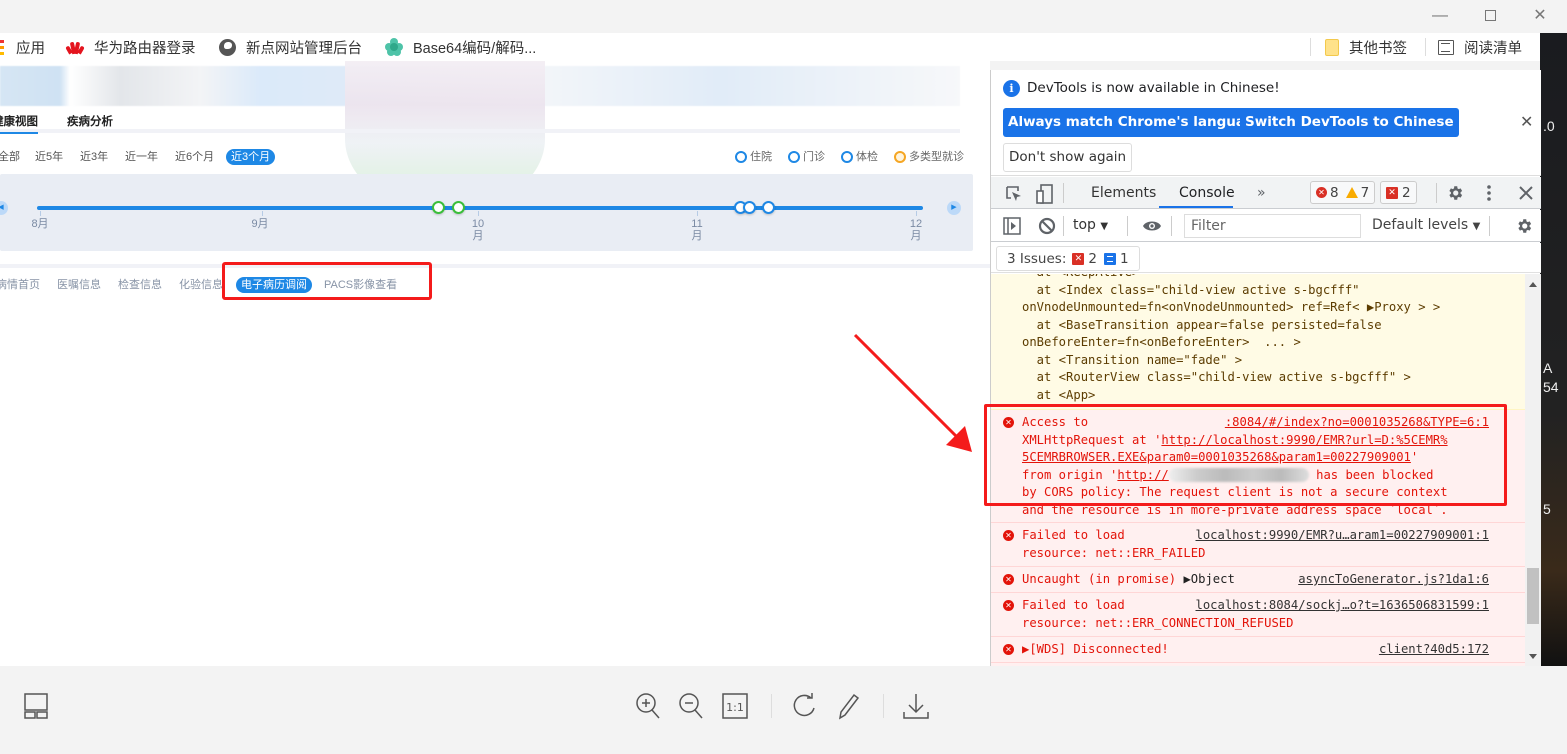 The image size is (1567, 754). I want to click on edit-pencil-icon, so click(848, 706).